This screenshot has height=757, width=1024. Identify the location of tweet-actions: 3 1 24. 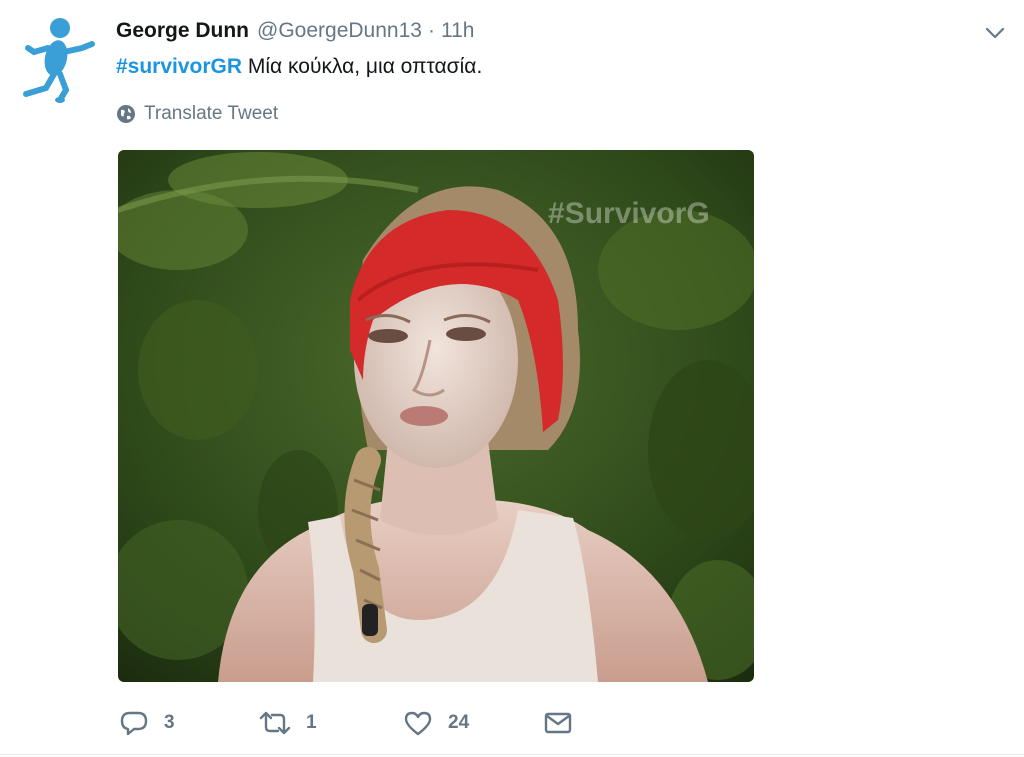
(368, 723).